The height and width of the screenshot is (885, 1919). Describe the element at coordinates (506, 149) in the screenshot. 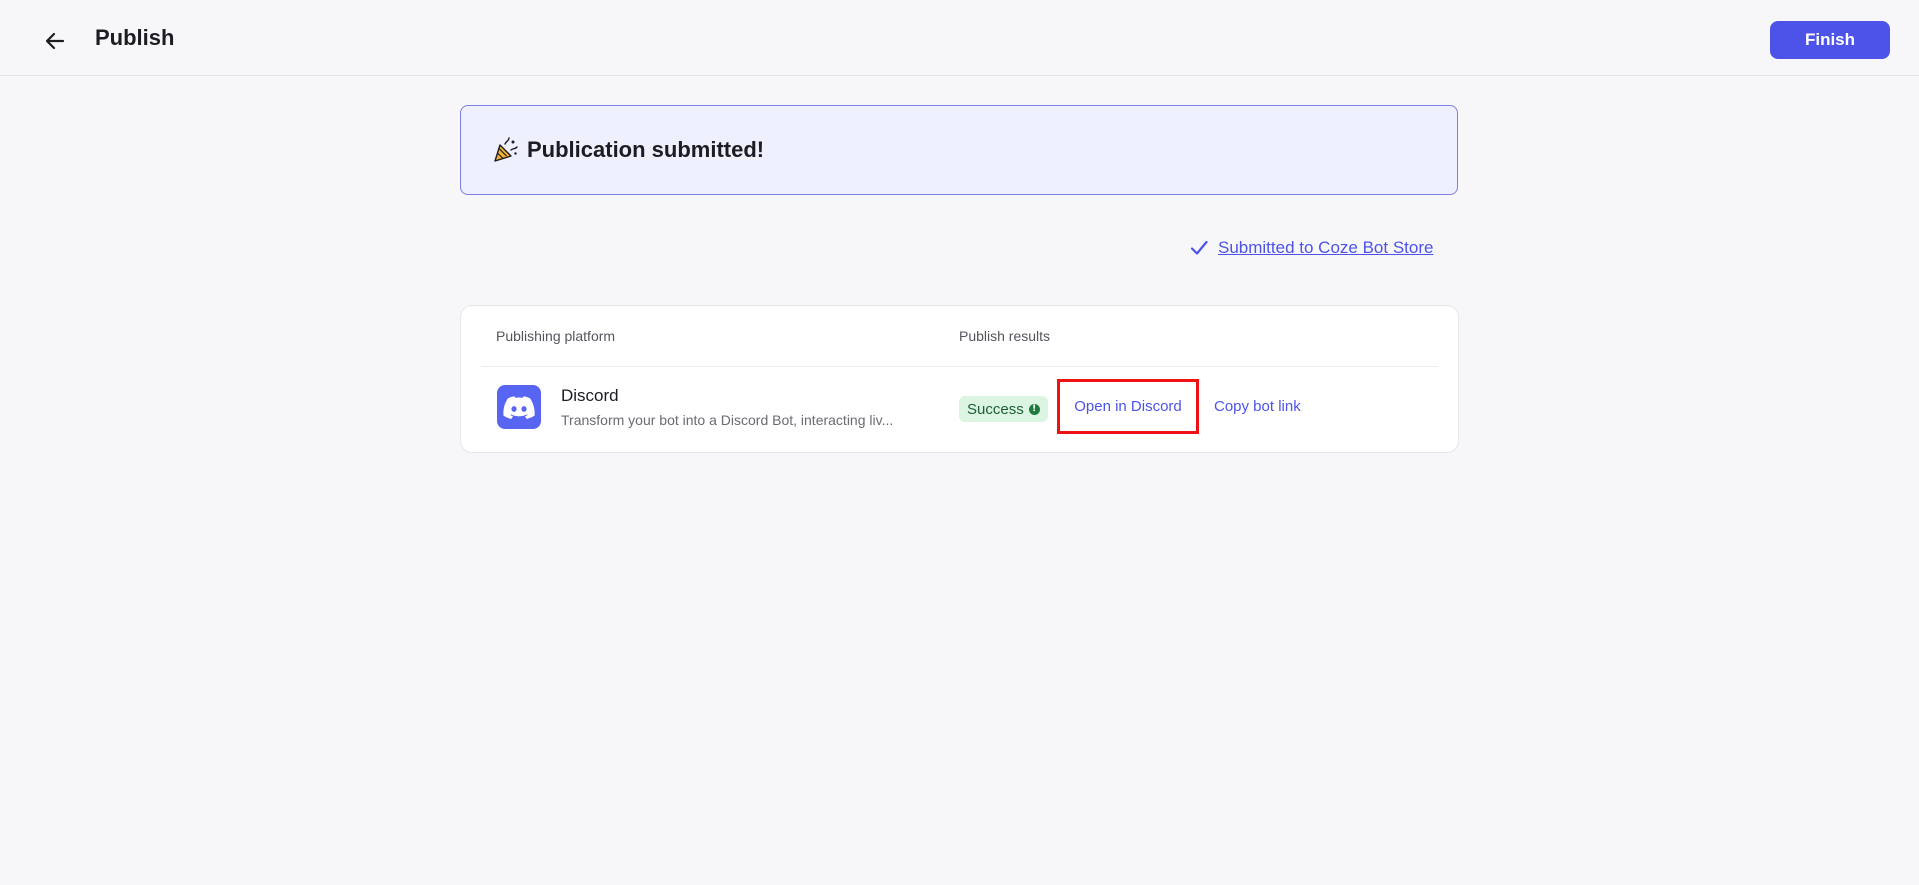

I see `party-popper-icon` at that location.